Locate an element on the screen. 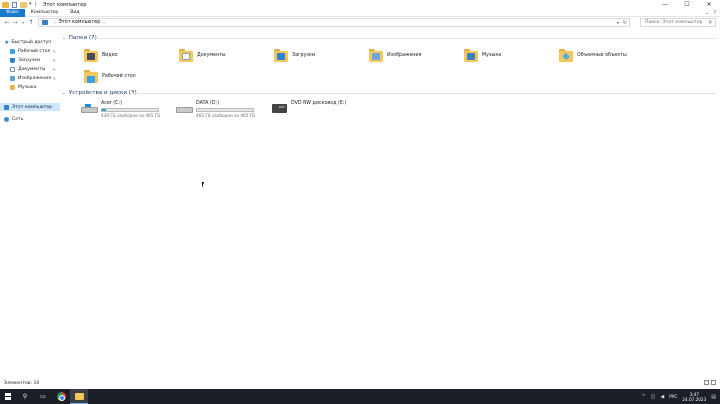 This screenshot has height=404, width=720. properties-icon is located at coordinates (14, 4).